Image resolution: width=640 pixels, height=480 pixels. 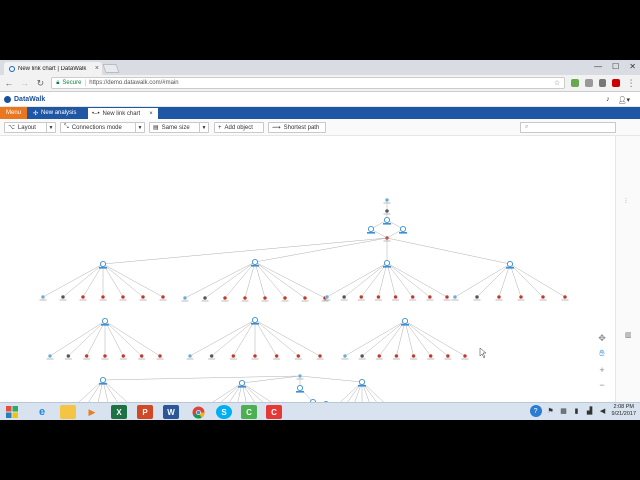 I want to click on camtasia-studio-icon: C, so click(x=274, y=412).